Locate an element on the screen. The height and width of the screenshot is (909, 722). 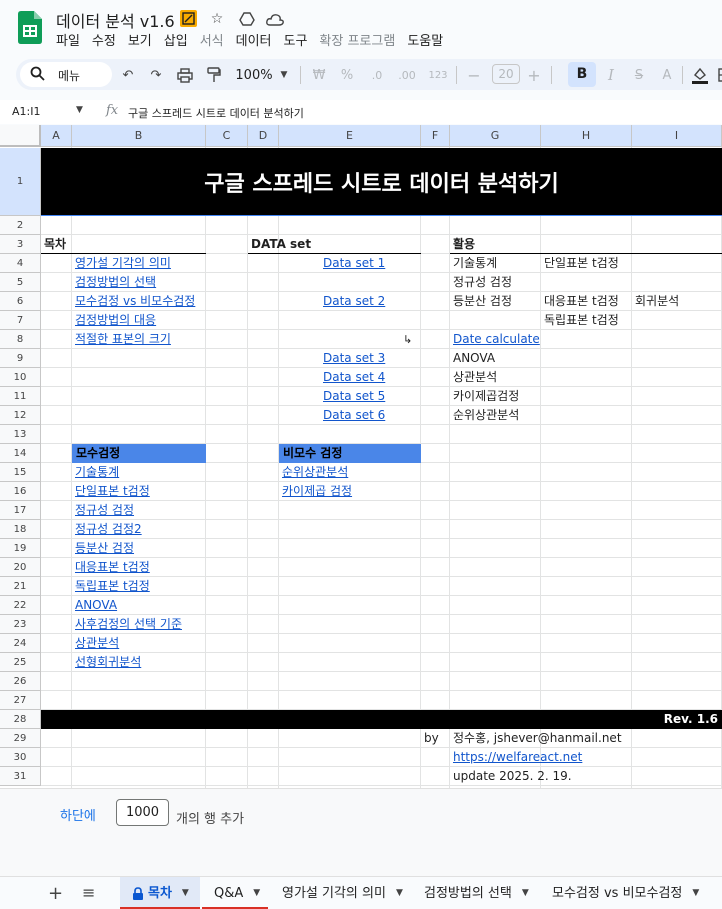
date-calculate-link: Date calculate is located at coordinates (496, 339).